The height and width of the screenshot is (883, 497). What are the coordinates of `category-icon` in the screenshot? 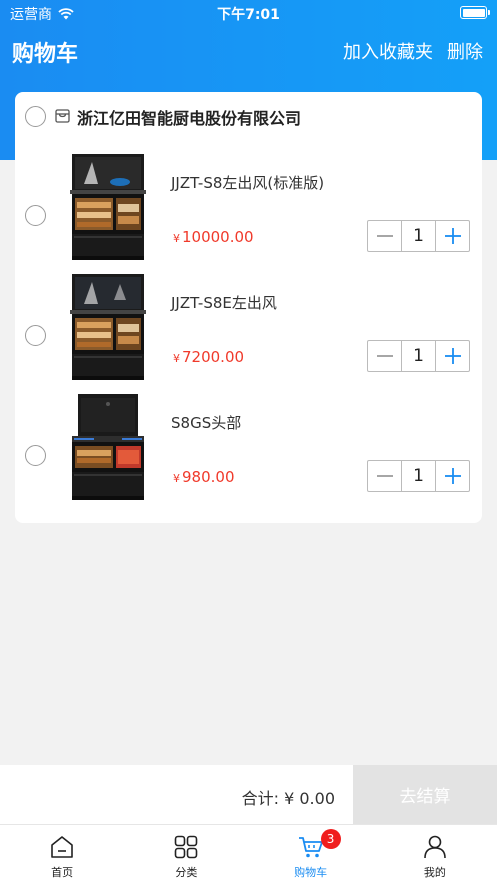 It's located at (186, 847).